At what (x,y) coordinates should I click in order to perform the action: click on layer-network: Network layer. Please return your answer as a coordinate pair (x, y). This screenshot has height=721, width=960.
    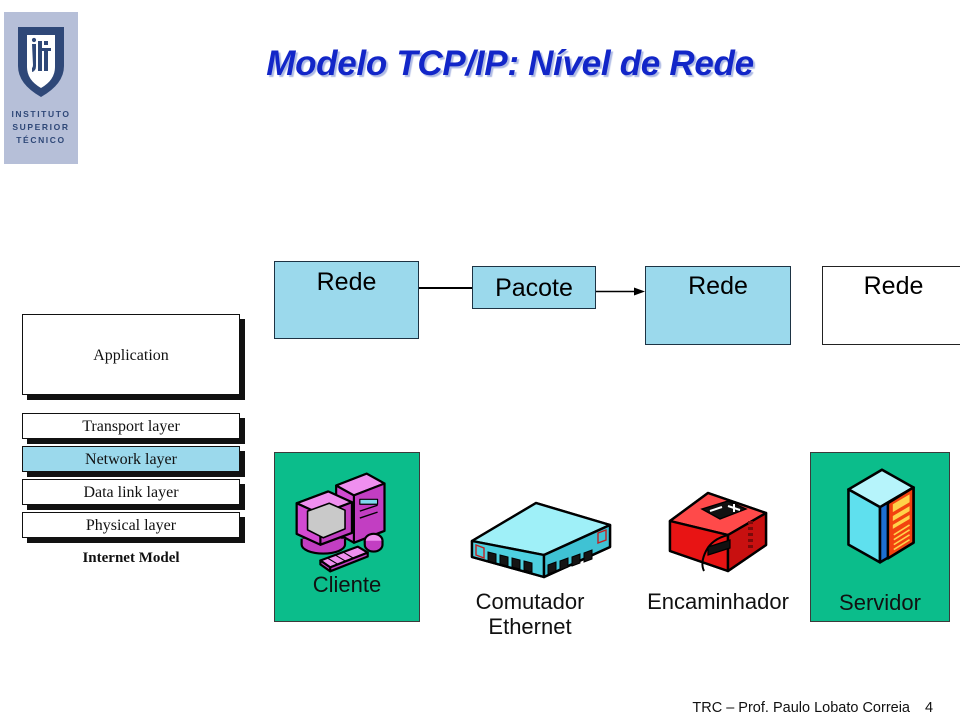
    Looking at the image, I should click on (131, 459).